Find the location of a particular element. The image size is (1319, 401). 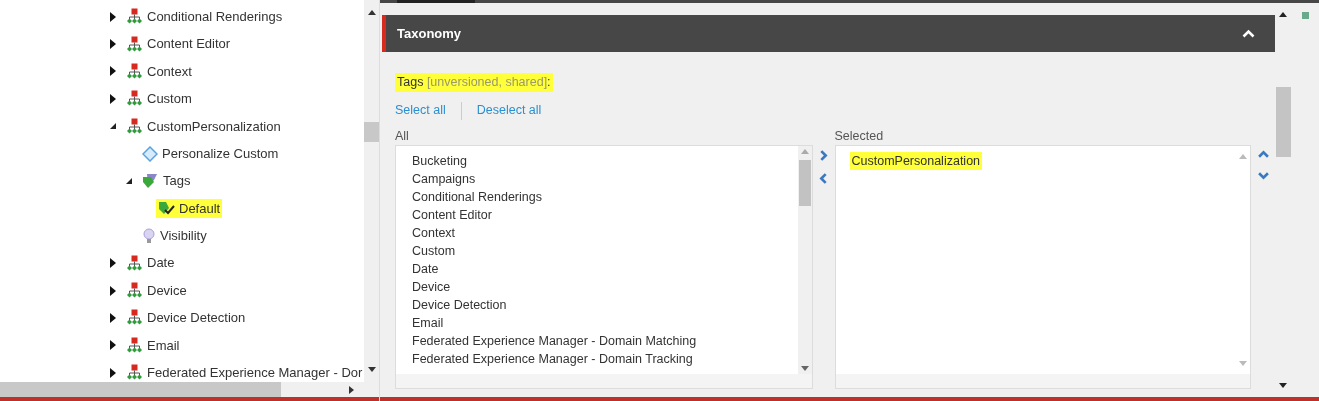

list-option: Bucketing is located at coordinates (439, 160).